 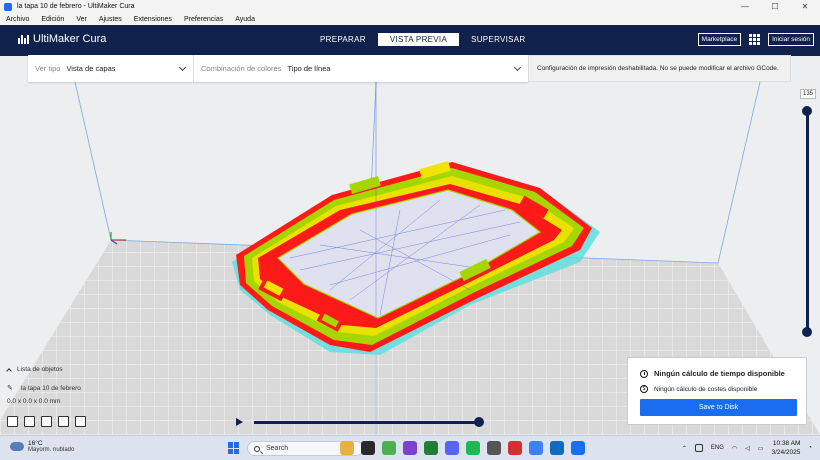 What do you see at coordinates (805, 6) in the screenshot?
I see `close-button: ✕` at bounding box center [805, 6].